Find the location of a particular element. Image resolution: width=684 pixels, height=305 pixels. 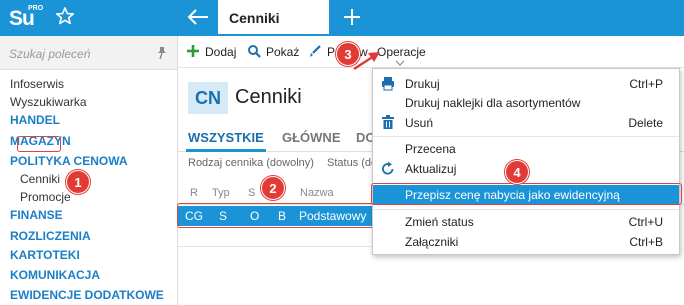

row-divider is located at coordinates (275, 246).